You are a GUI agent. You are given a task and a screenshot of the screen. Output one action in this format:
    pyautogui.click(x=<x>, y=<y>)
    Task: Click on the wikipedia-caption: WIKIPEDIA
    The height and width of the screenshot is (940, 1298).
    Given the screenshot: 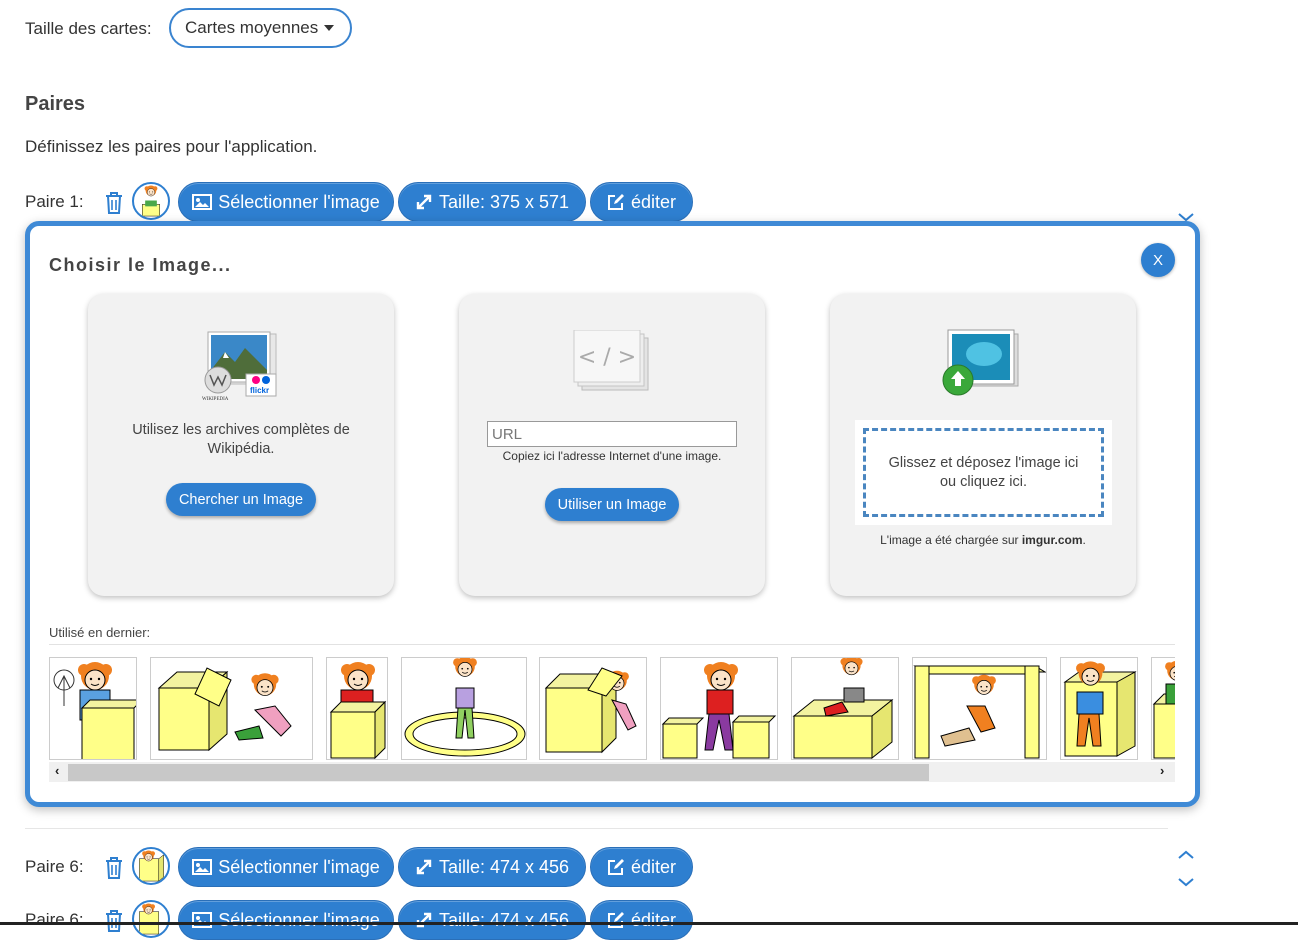 What is the action you would take?
    pyautogui.click(x=215, y=399)
    